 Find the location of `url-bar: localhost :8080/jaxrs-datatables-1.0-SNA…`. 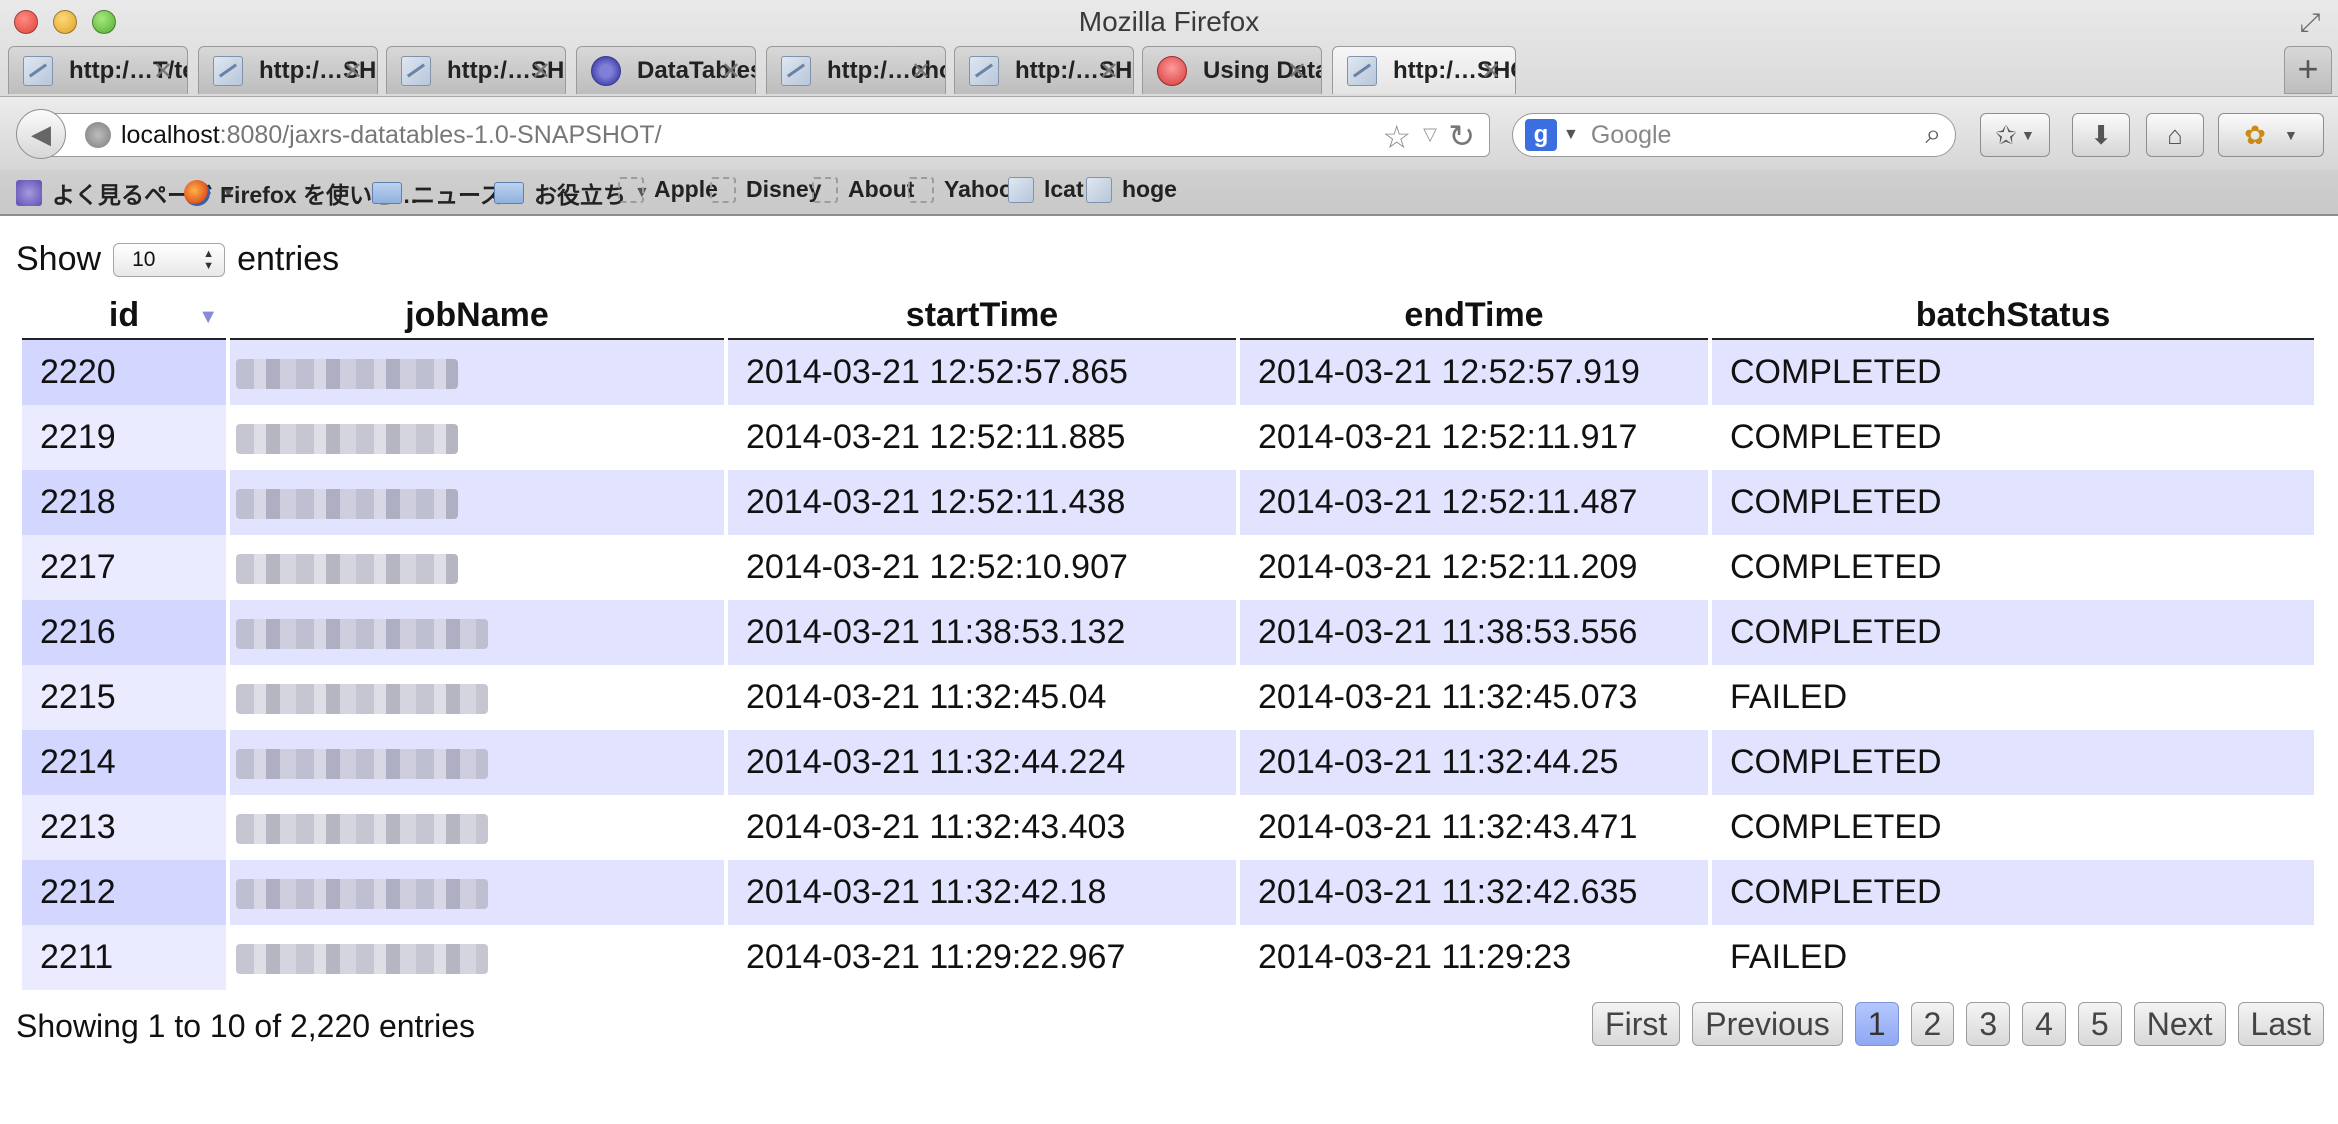

url-bar: localhost :8080/jaxrs-datatables-1.0-SNA… is located at coordinates (770, 135).